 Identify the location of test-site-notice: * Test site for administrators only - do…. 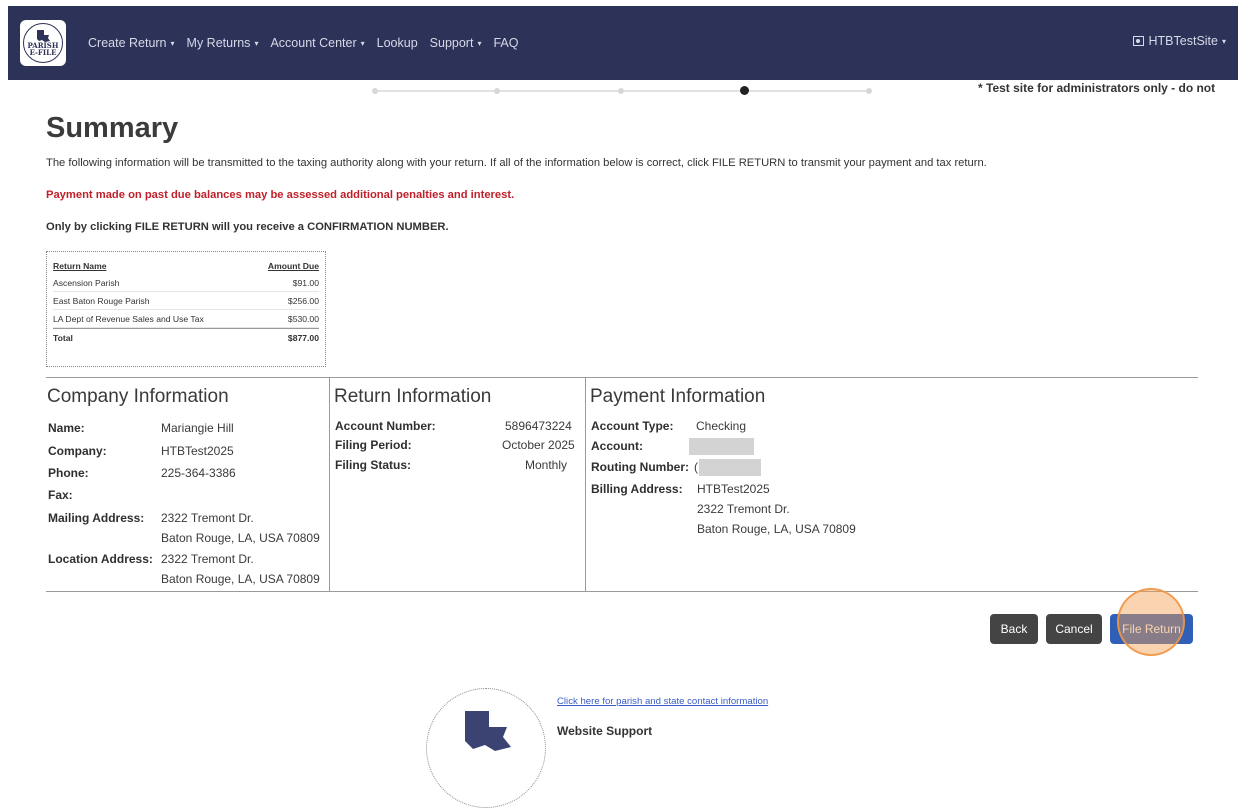
(1097, 88).